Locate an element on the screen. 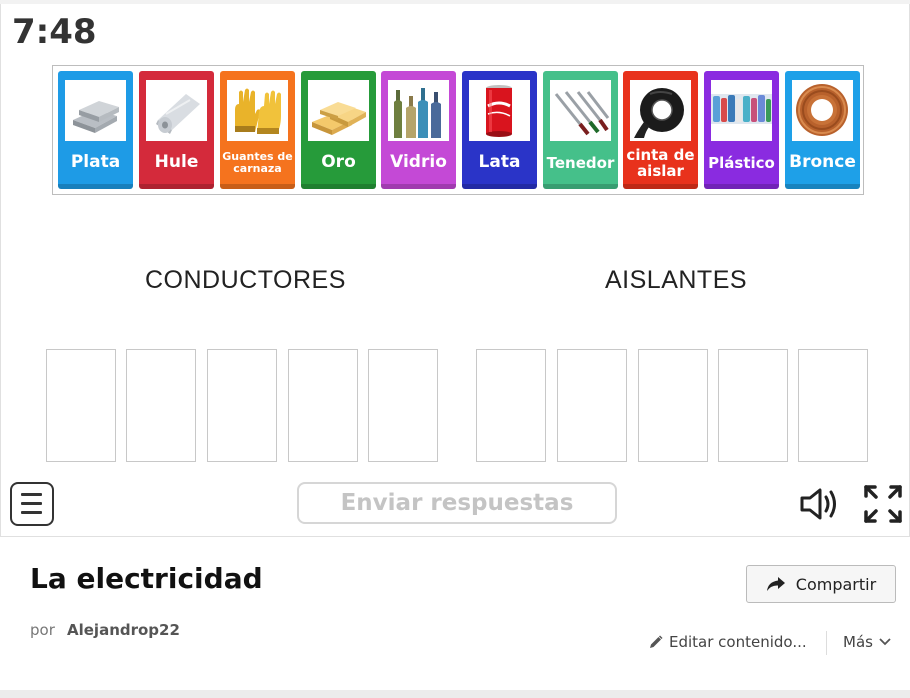  share-arrow-icon is located at coordinates (775, 584).